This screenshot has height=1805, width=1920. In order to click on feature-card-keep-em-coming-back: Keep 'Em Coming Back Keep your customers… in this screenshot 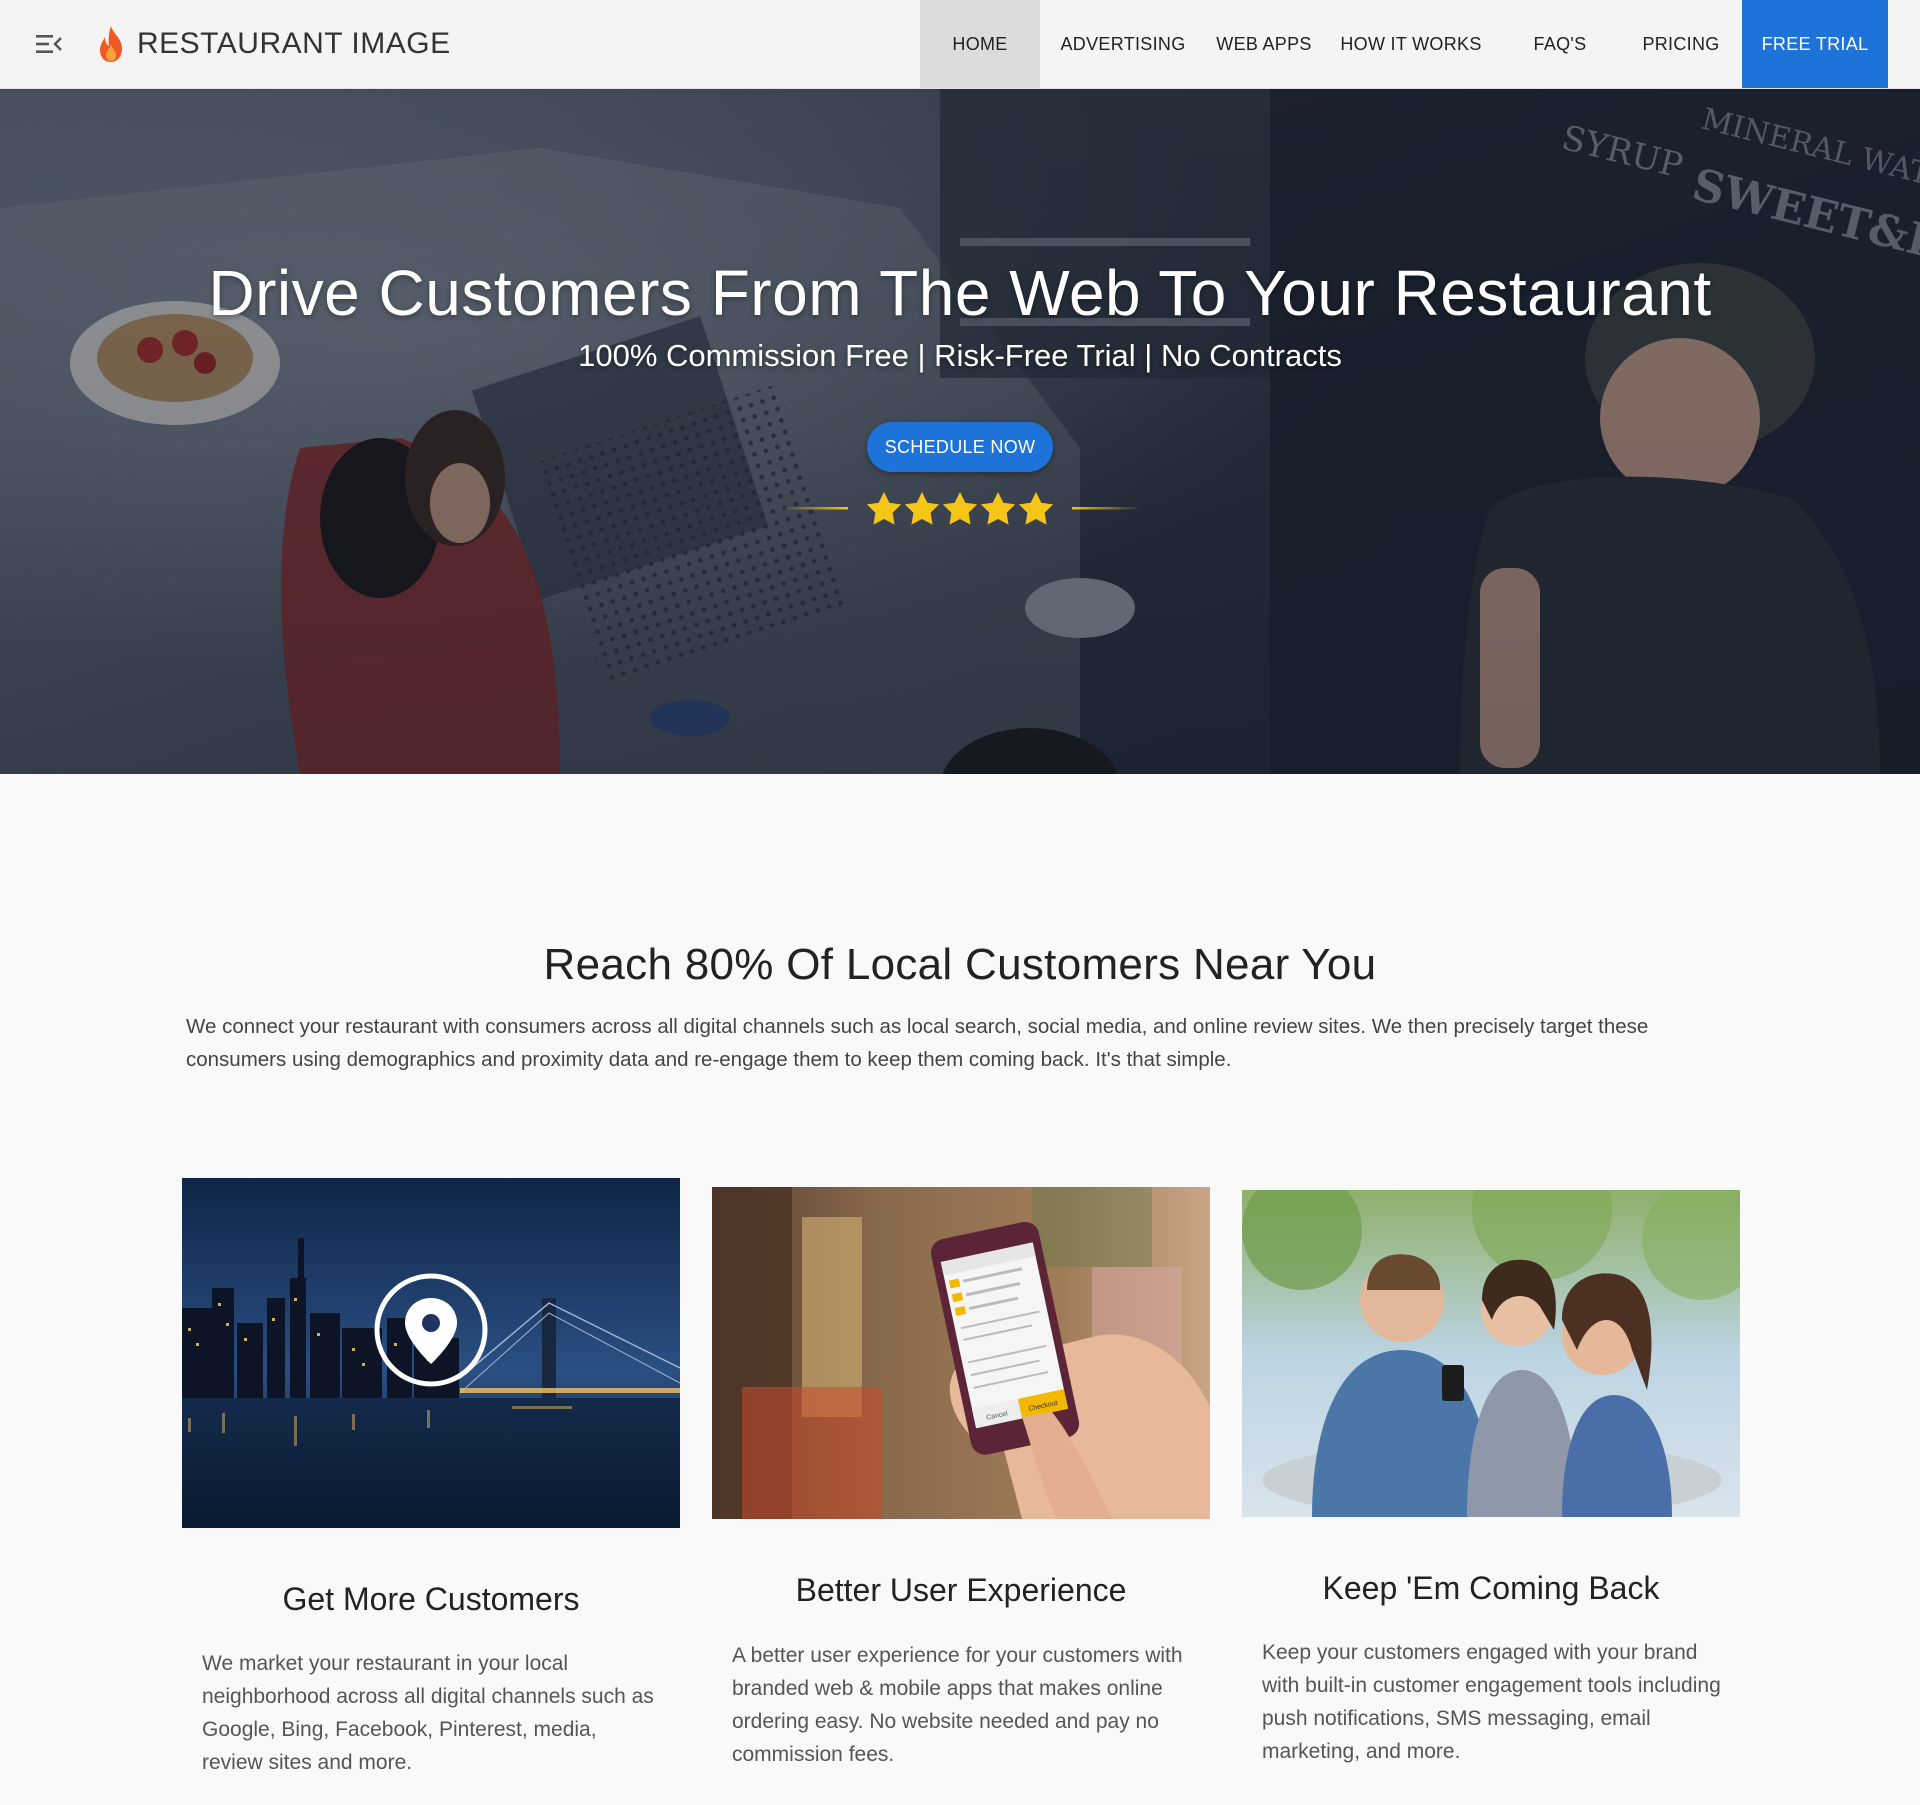, I will do `click(1491, 1482)`.